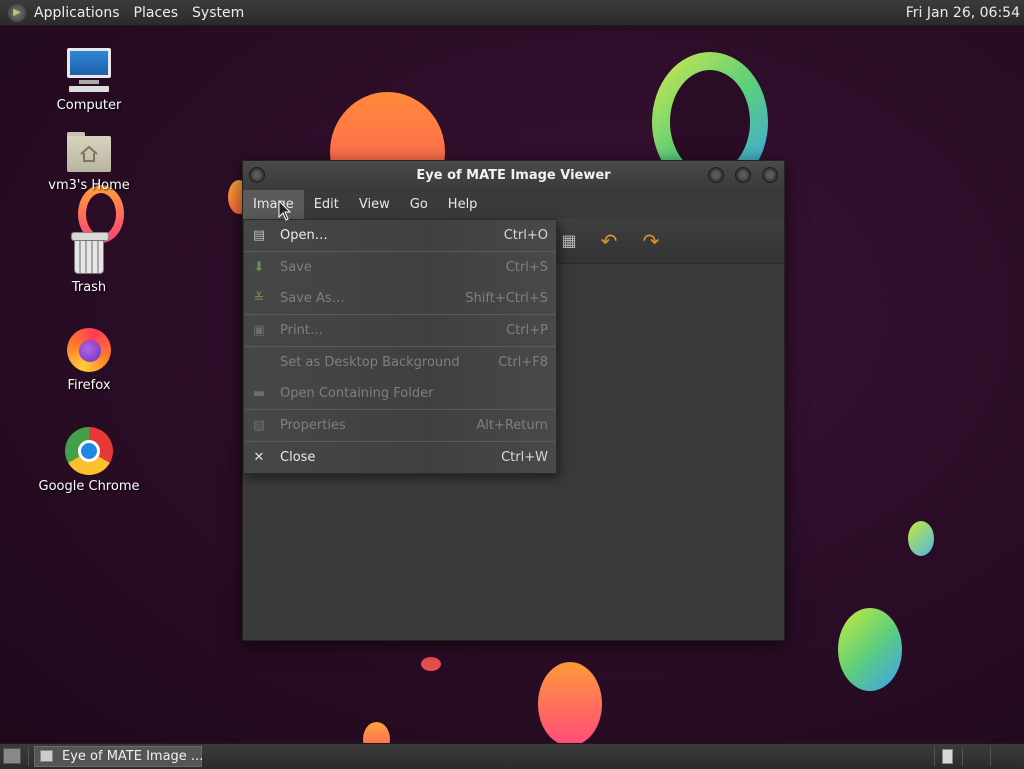  What do you see at coordinates (609, 241) in the screenshot?
I see `rotate-left-icon: ↶` at bounding box center [609, 241].